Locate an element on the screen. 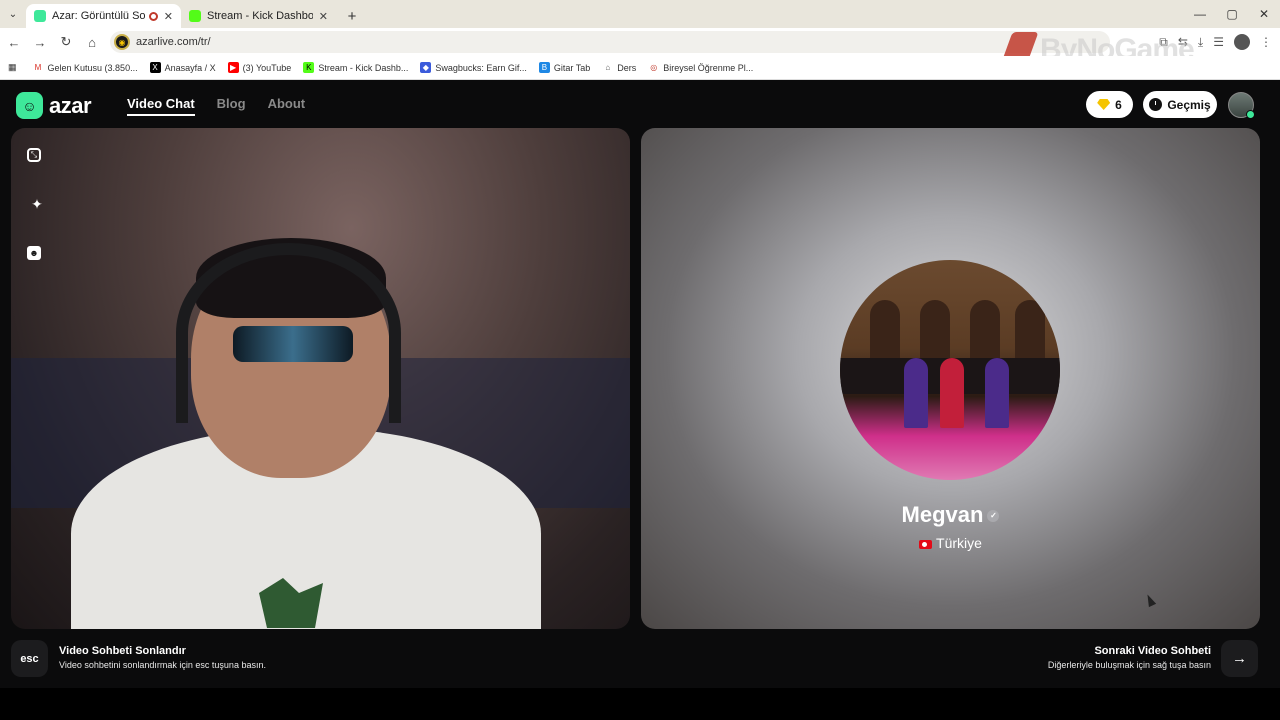 This screenshot has width=1280, height=720. camera-tools: ⤡ ✦ ☻ is located at coordinates (37, 220).